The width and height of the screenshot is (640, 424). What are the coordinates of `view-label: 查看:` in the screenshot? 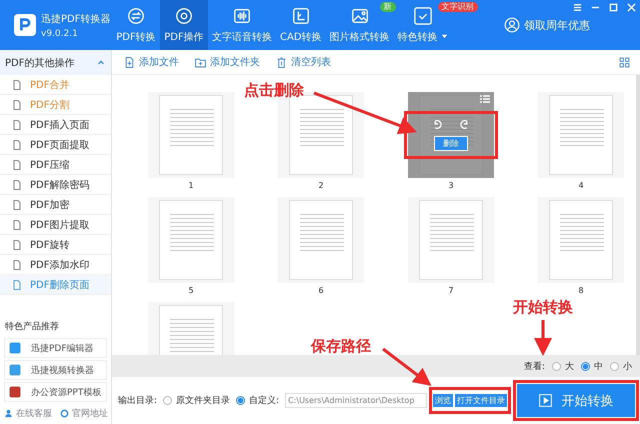 It's located at (534, 366).